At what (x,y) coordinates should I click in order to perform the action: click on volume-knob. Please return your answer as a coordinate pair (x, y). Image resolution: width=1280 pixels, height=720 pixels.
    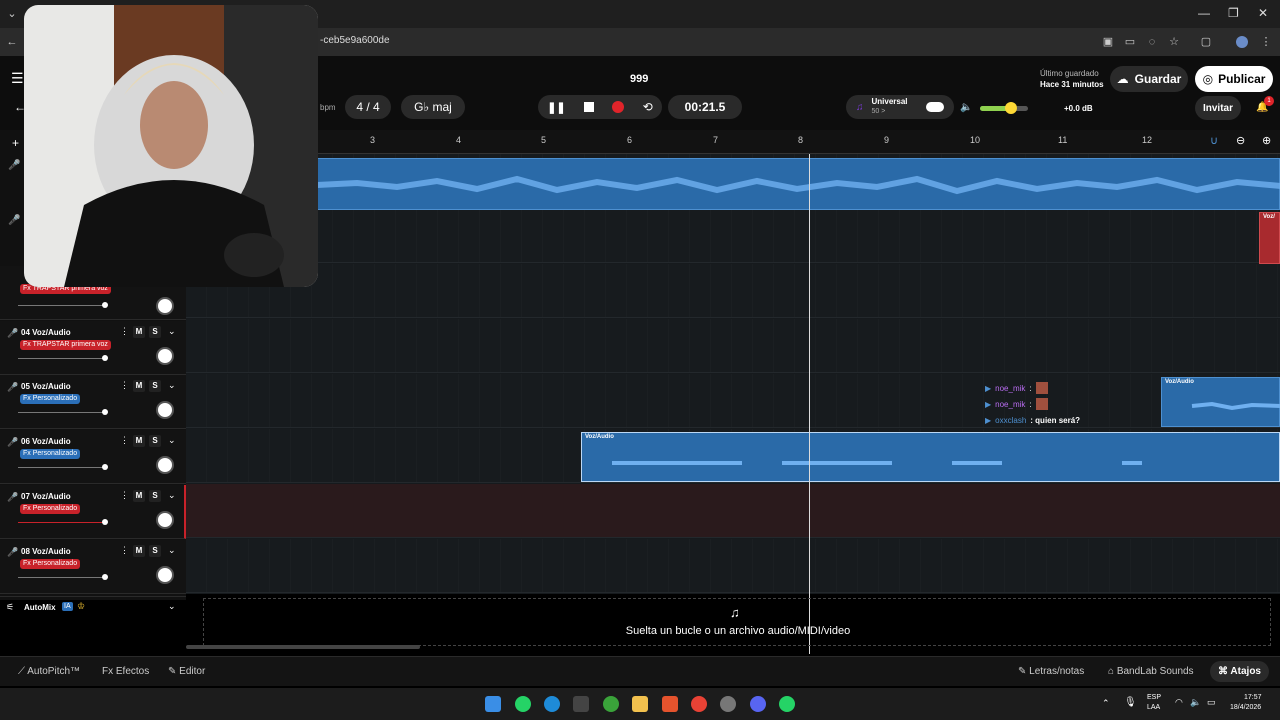
    Looking at the image, I should click on (1011, 108).